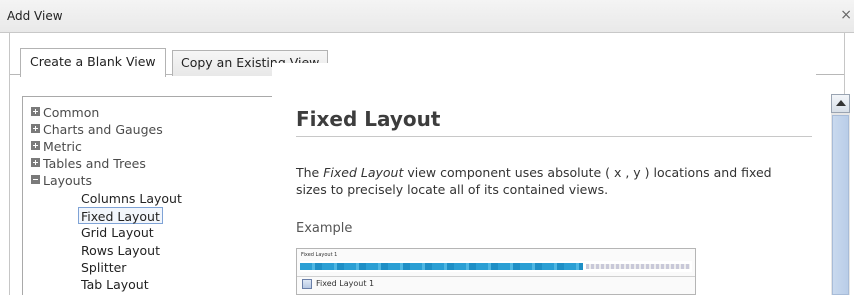  Describe the element at coordinates (554, 122) in the screenshot. I see `detail-heading: Fixed Layout` at that location.